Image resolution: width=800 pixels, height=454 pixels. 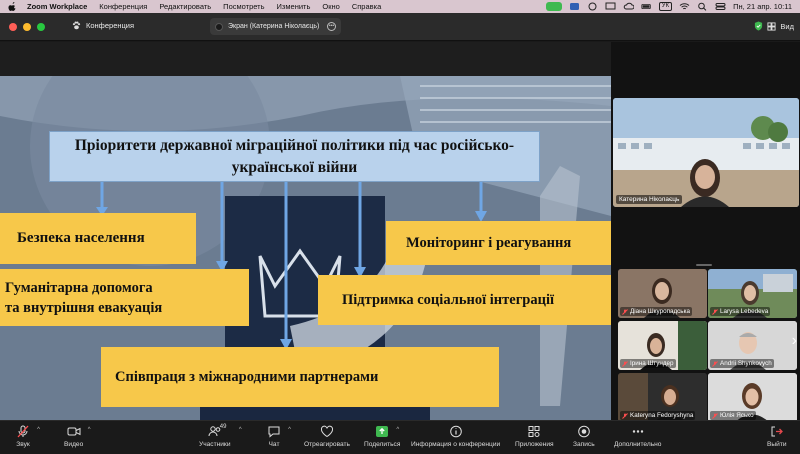 I want to click on priority-box-security: Безпека населення, so click(x=98, y=238).